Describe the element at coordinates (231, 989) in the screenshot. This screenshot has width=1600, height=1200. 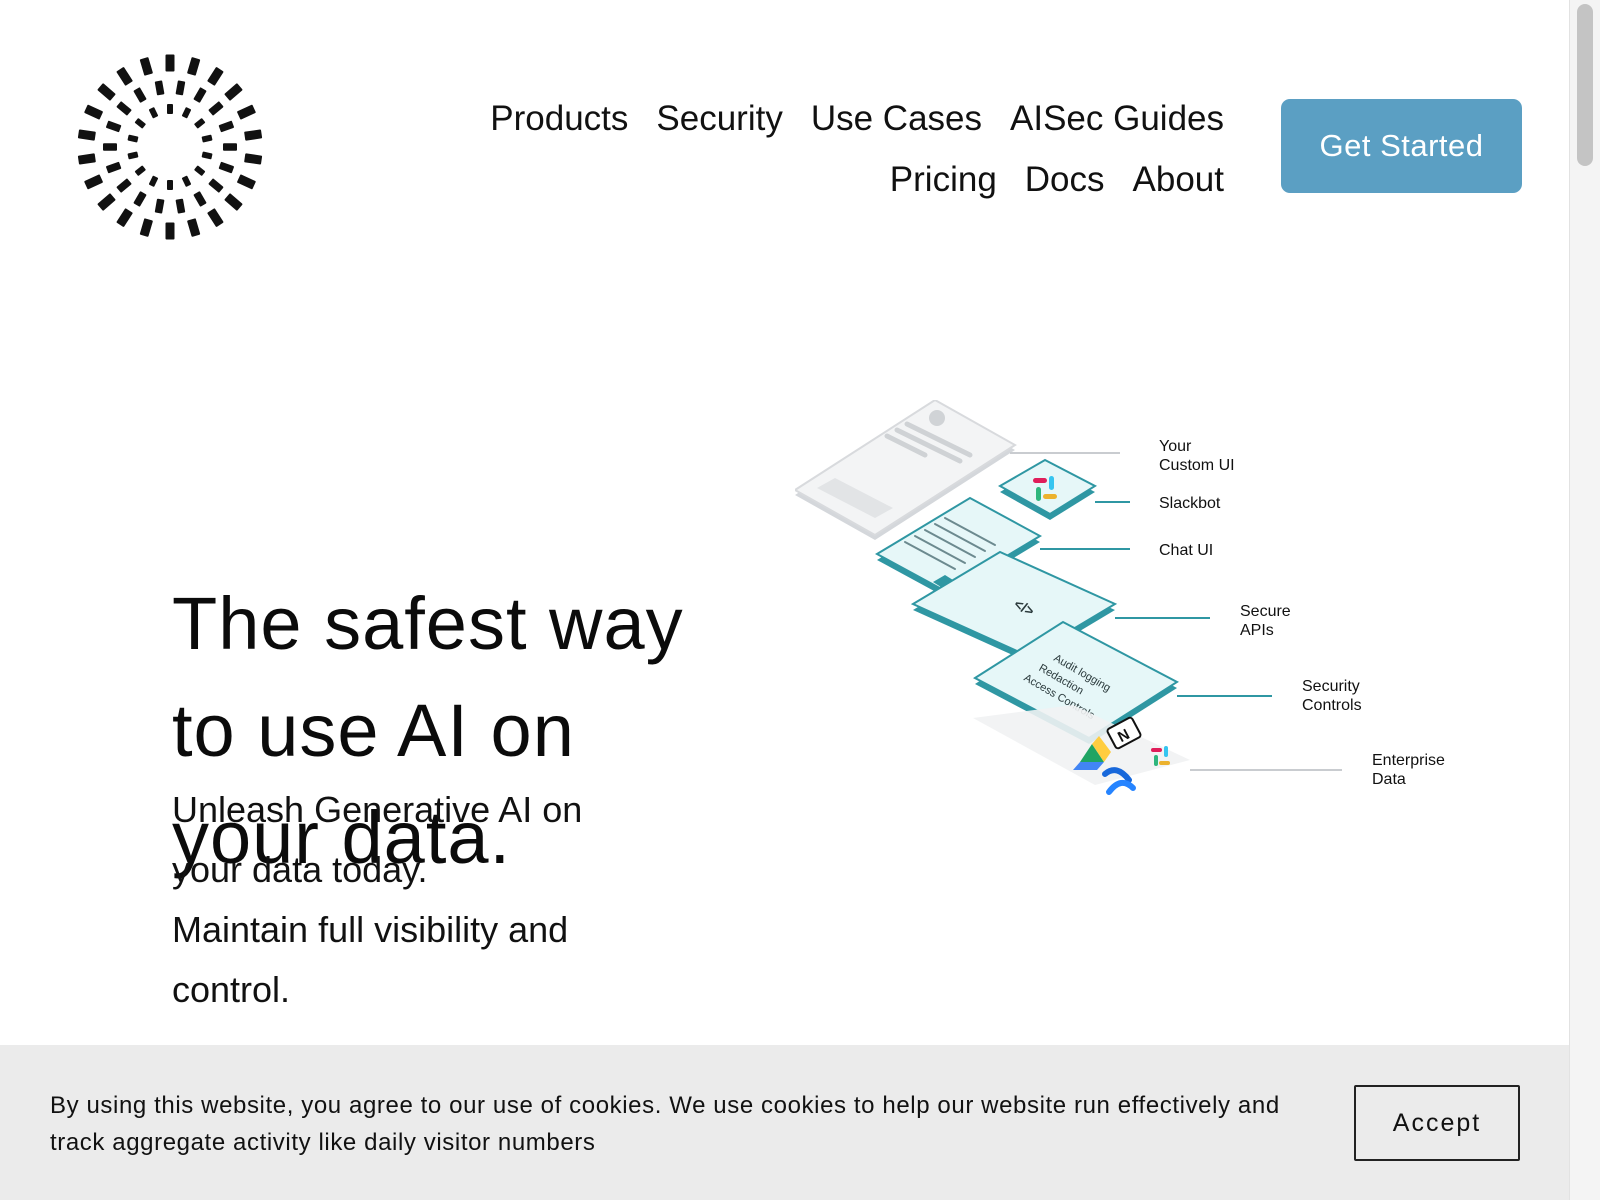
I see `hero-subtitle-line: control.` at that location.